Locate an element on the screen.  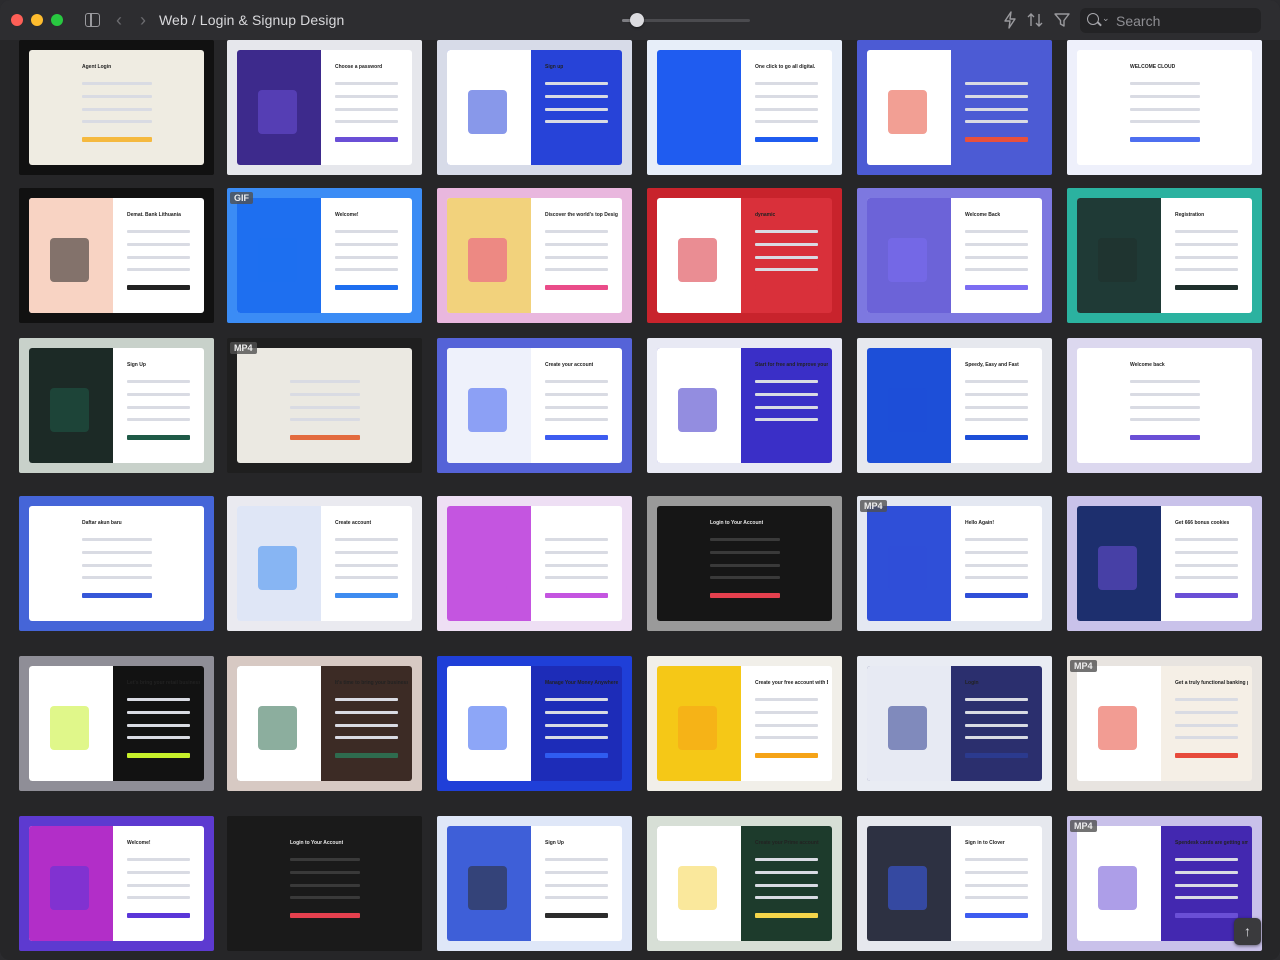
design-thumbnail: Hello Again! MP4 is located at coordinates (954, 563).